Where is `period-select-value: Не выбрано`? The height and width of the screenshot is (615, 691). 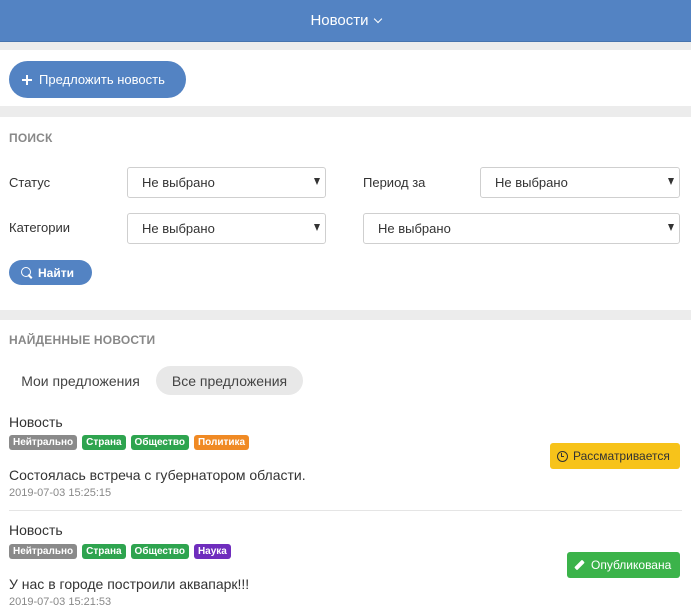 period-select-value: Не выбрано is located at coordinates (531, 182).